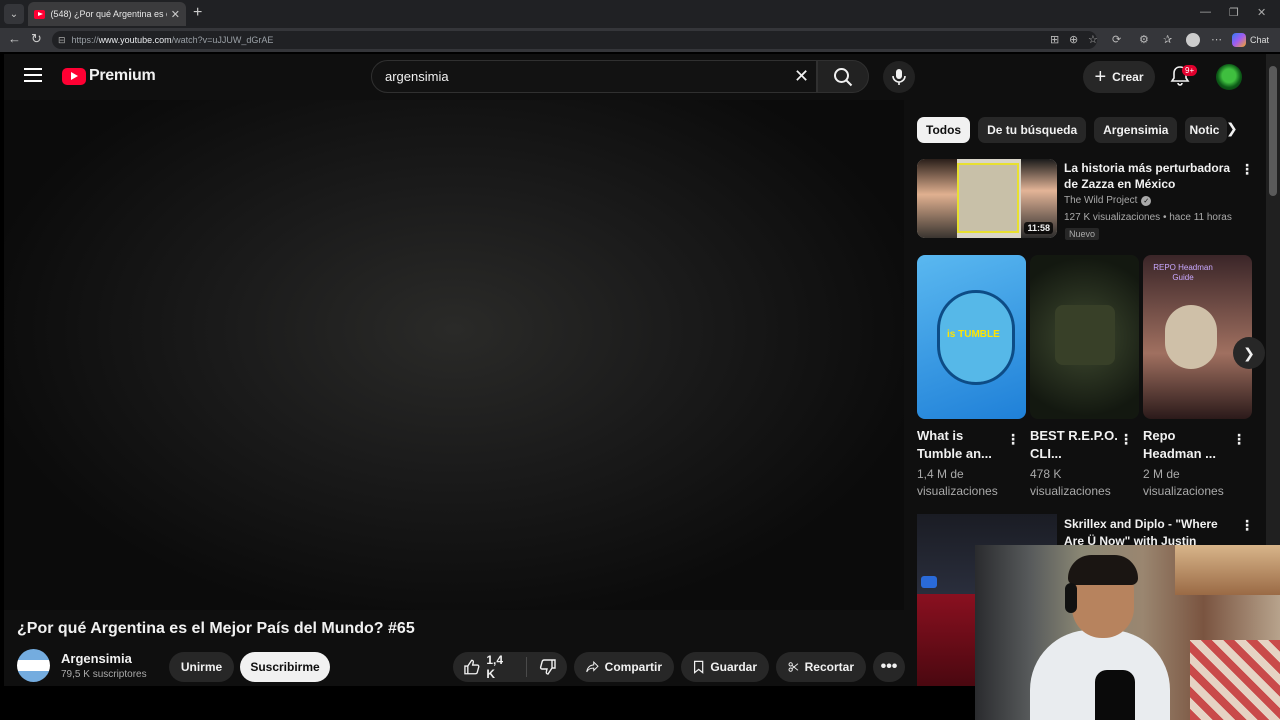  I want to click on search-button, so click(843, 76).